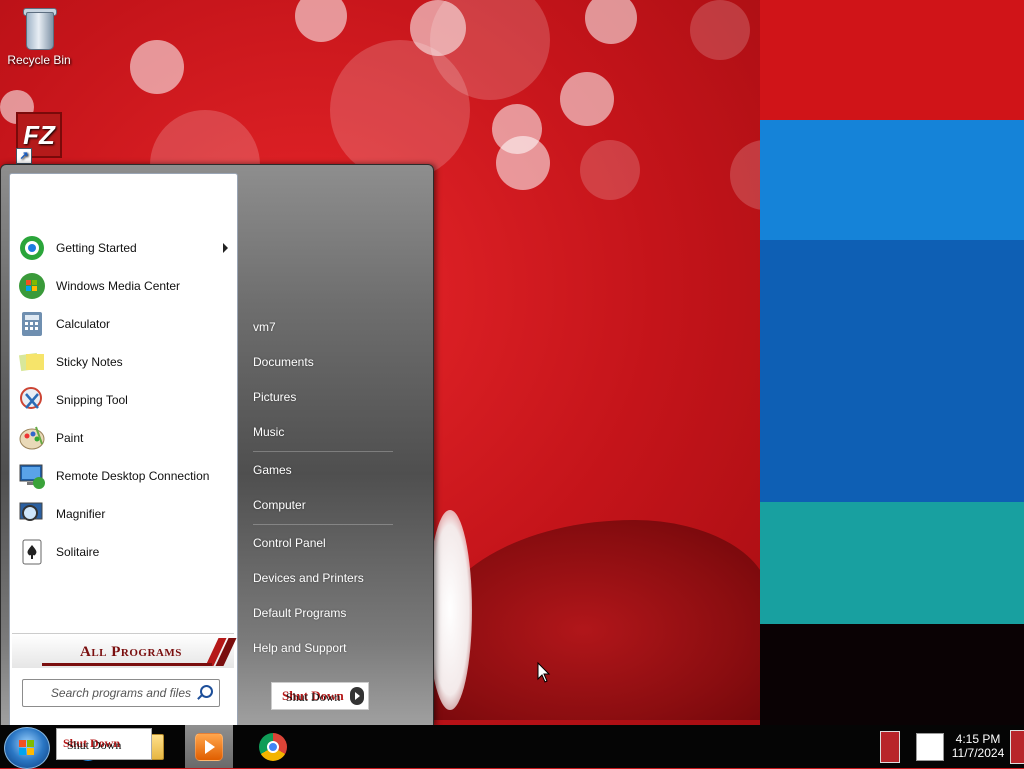  I want to click on sticky-notes-icon, so click(32, 362).